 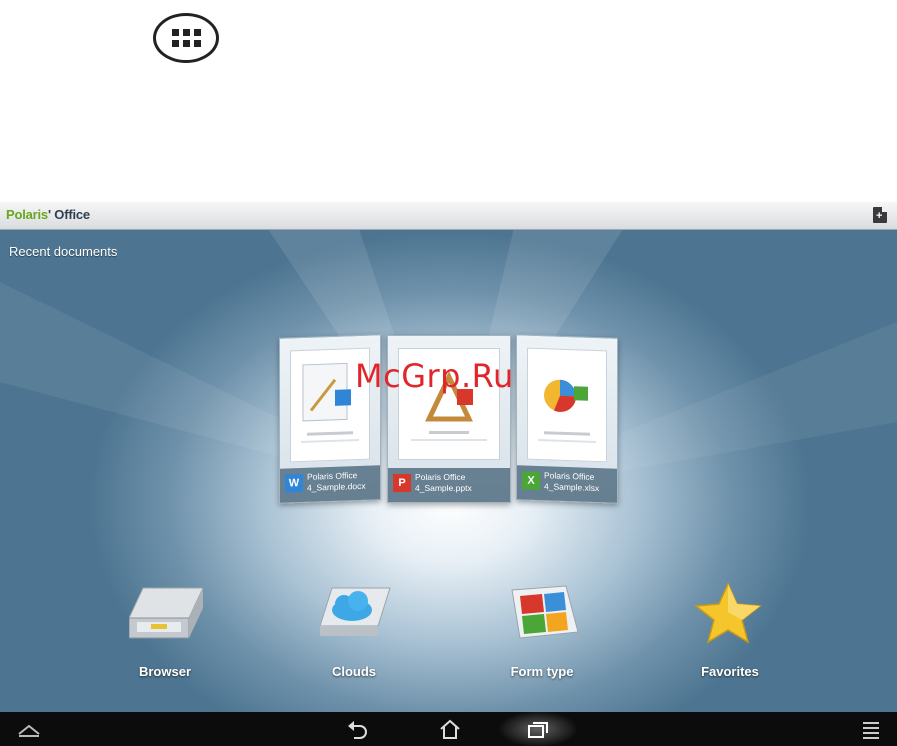 I want to click on browser-button: Browser, so click(x=165, y=632).